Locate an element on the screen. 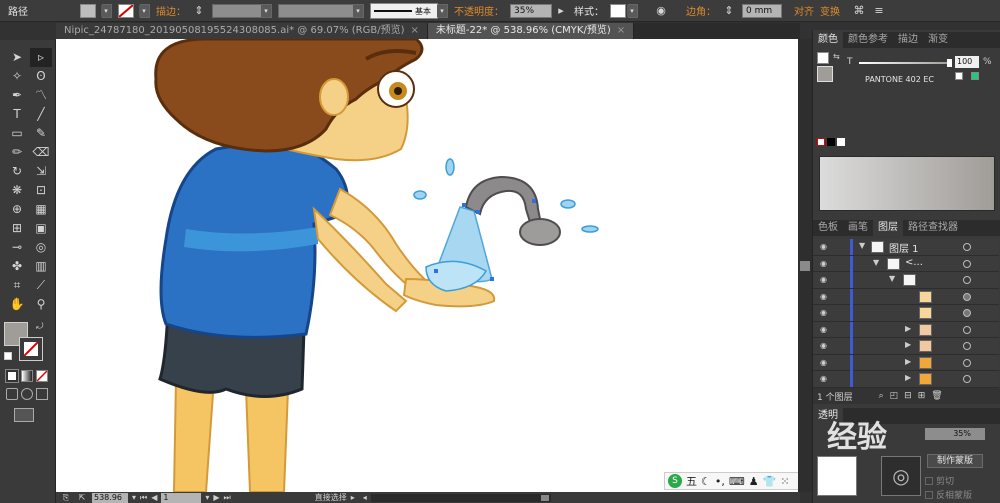 This screenshot has height=503, width=1000. slice-tool-icon: ⟋ is located at coordinates (41, 285).